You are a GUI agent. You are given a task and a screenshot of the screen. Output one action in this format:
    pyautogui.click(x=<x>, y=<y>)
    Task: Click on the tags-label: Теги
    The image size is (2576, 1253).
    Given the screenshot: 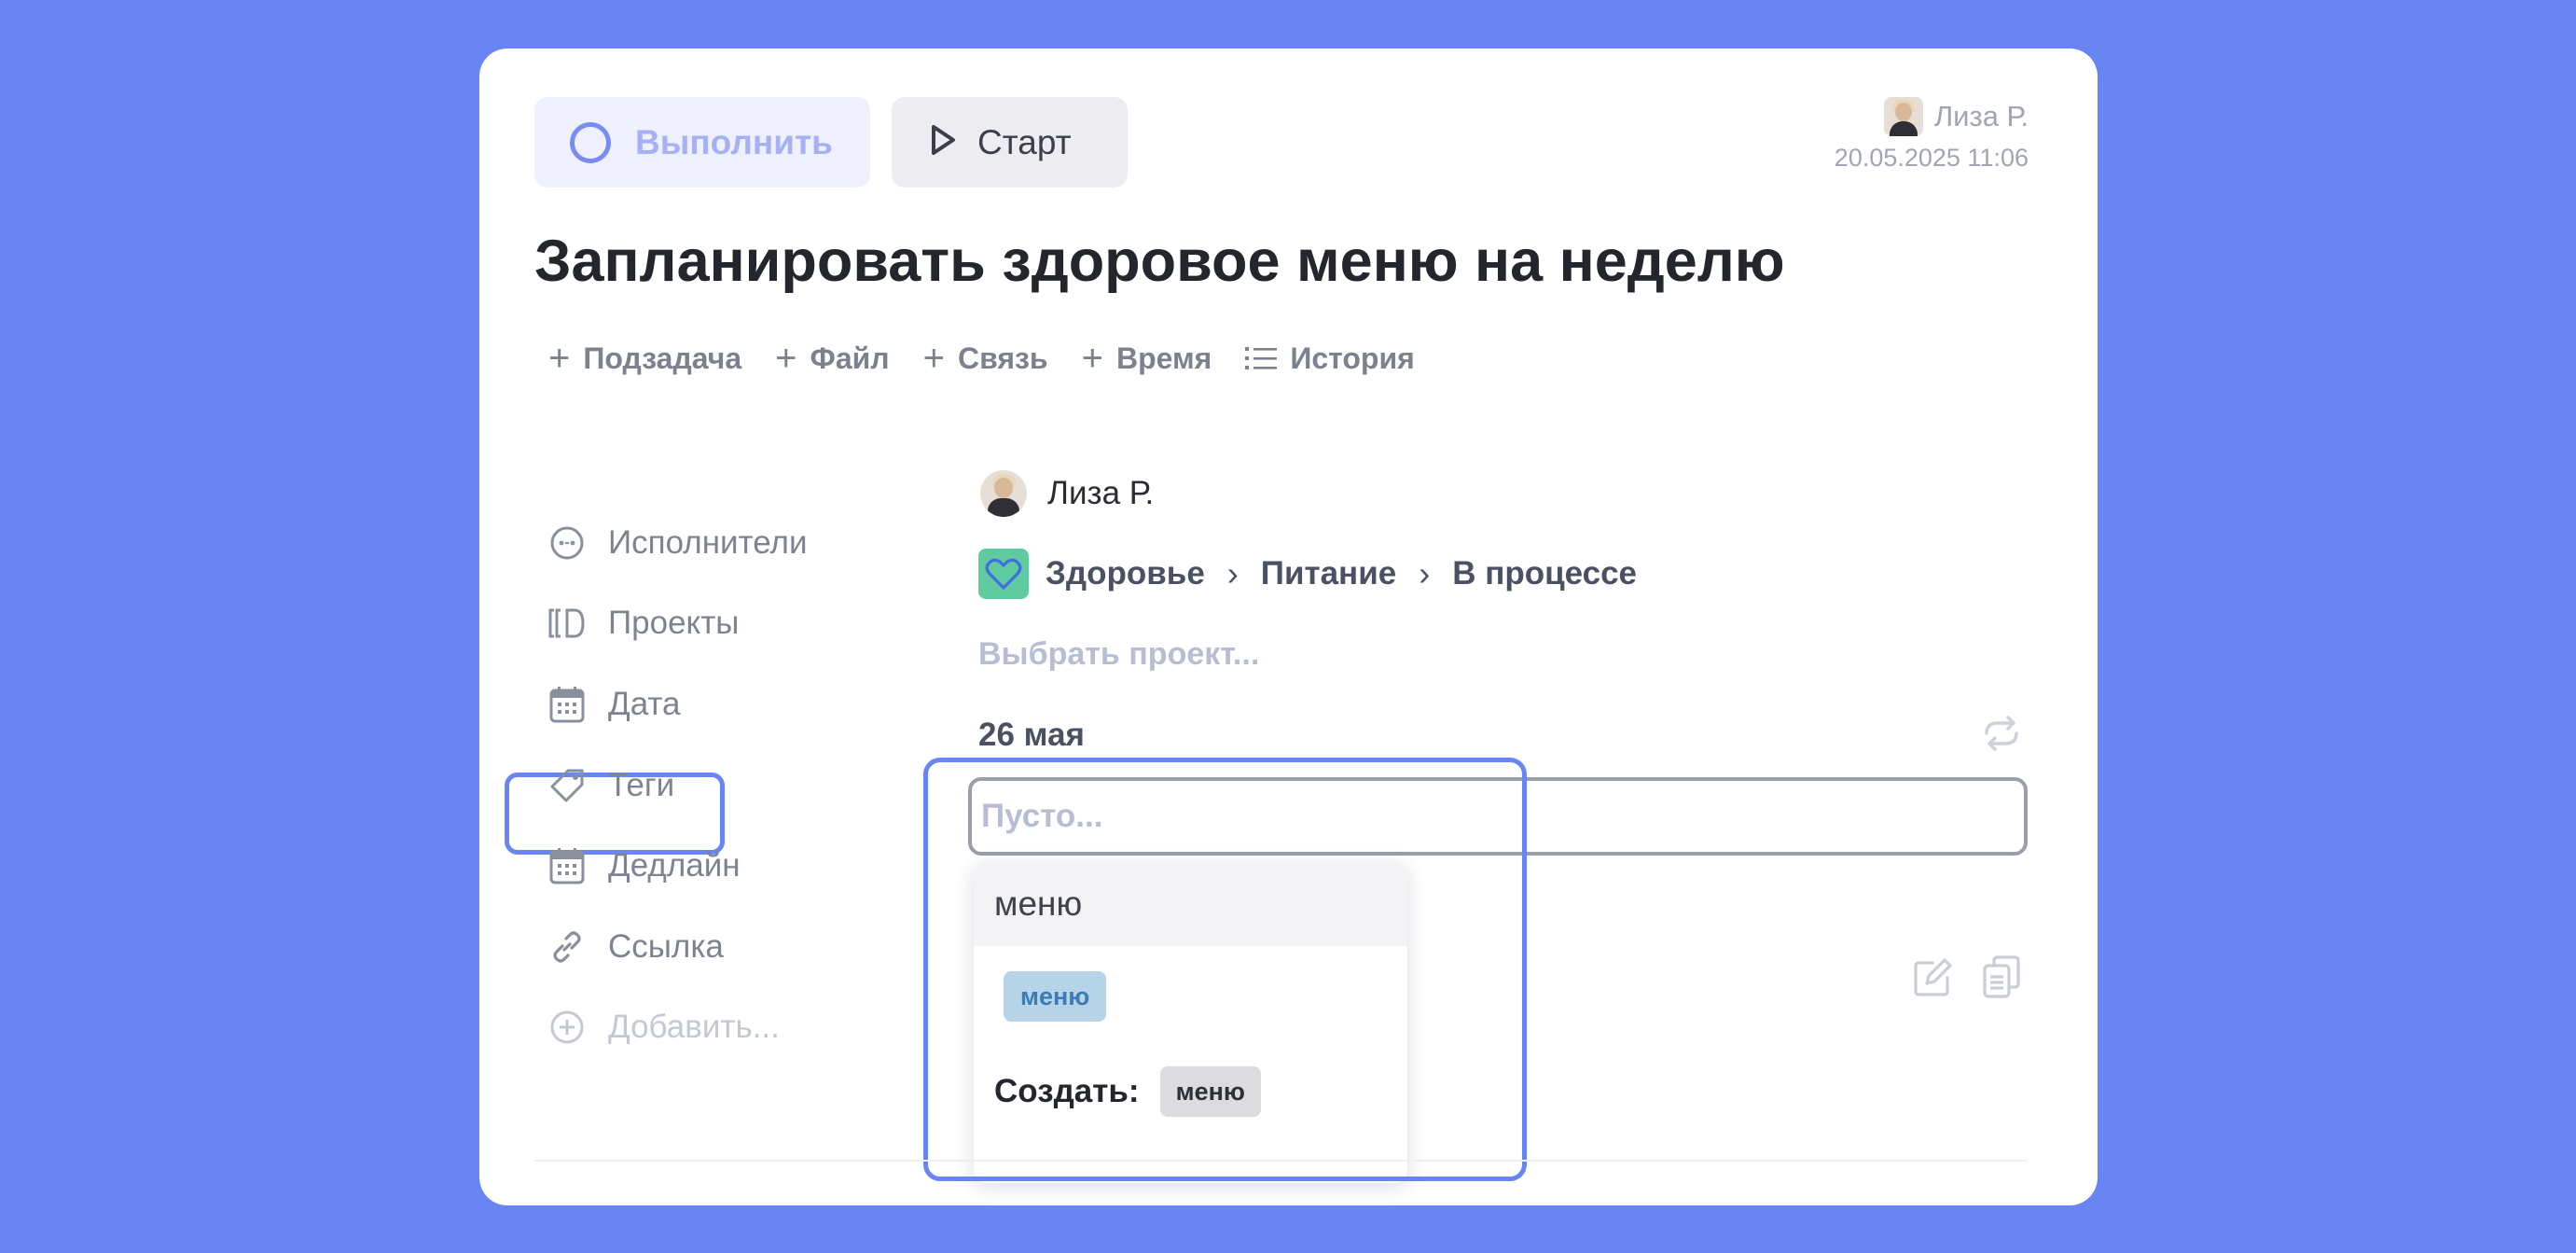 What is the action you would take?
    pyautogui.click(x=611, y=786)
    